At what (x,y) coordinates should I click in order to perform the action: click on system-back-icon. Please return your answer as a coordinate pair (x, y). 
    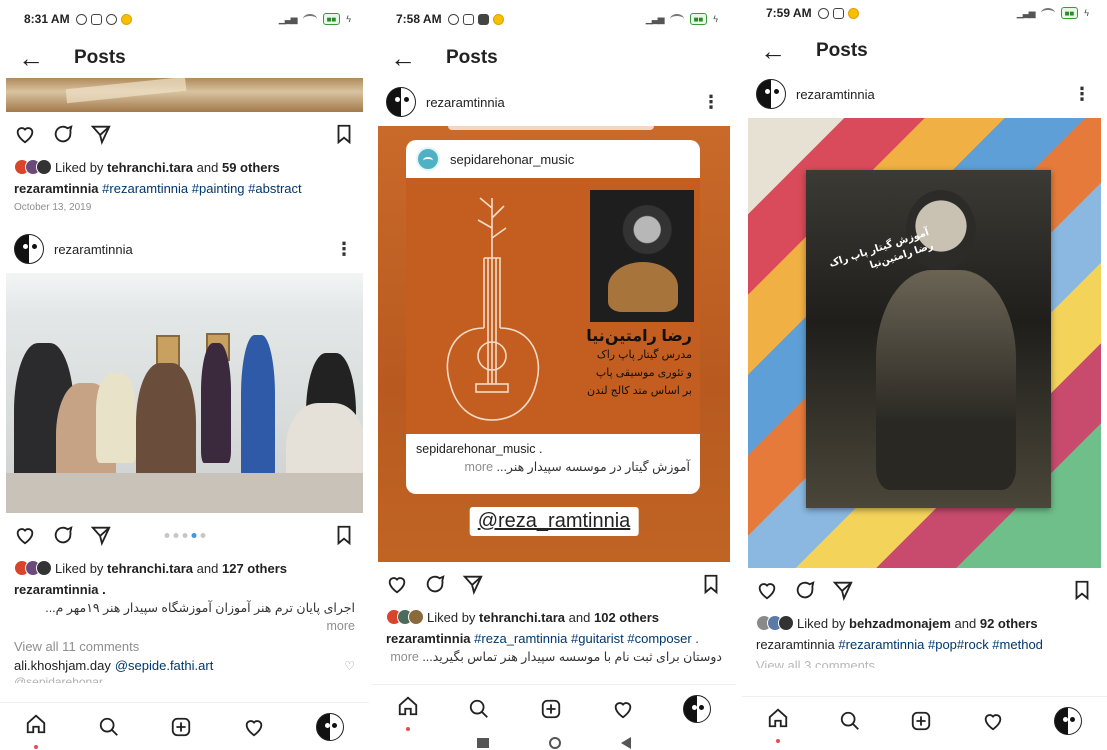
    Looking at the image, I should click on (626, 743).